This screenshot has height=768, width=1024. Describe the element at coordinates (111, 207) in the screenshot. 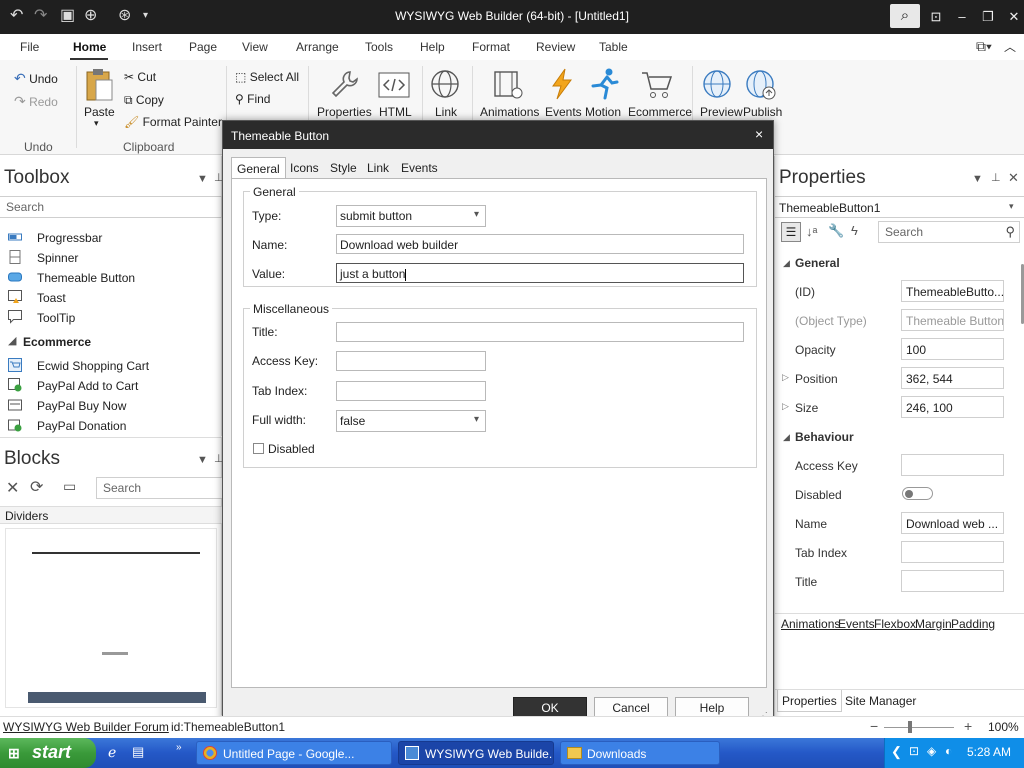

I see `toolbox-search-input: Search` at that location.